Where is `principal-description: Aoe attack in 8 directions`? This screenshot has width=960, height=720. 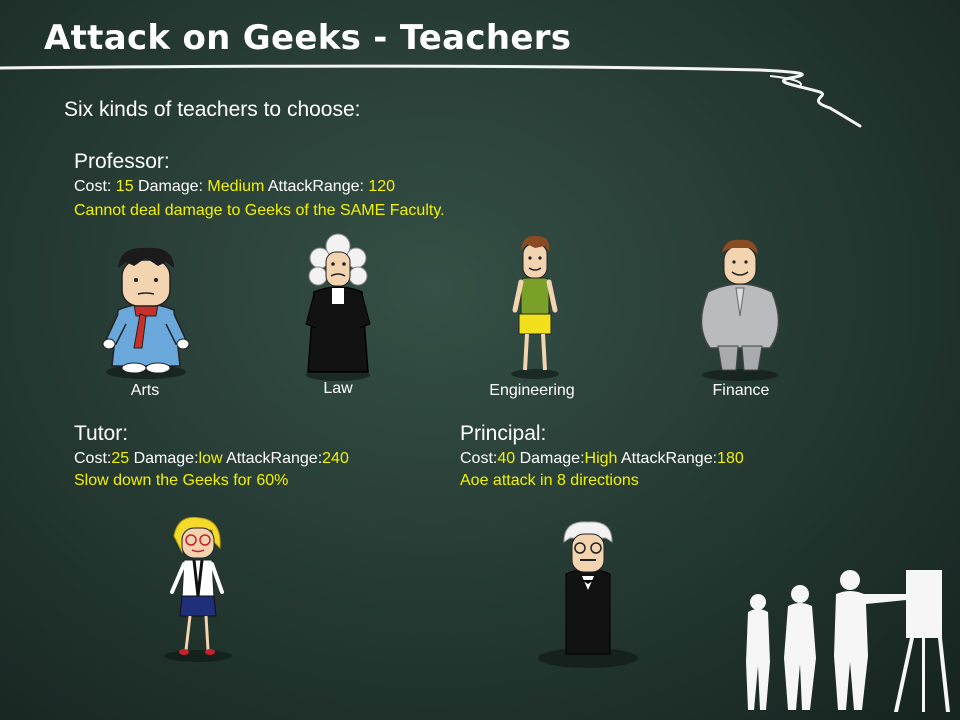
principal-description: Aoe attack in 8 directions is located at coordinates (549, 480).